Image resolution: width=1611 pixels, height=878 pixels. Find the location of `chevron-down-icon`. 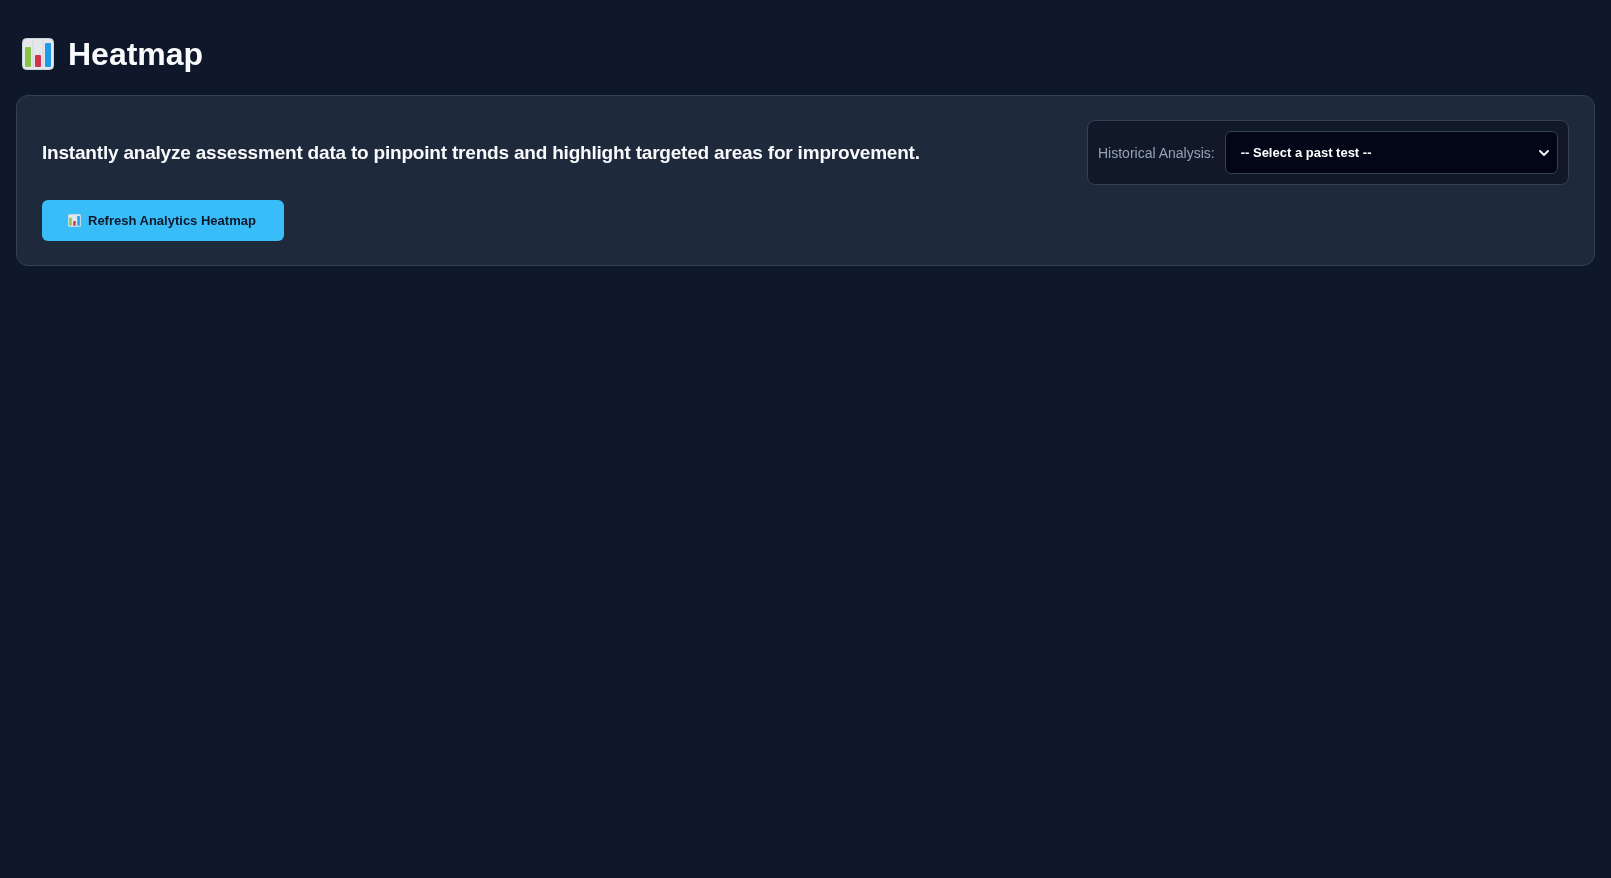

chevron-down-icon is located at coordinates (1544, 152).